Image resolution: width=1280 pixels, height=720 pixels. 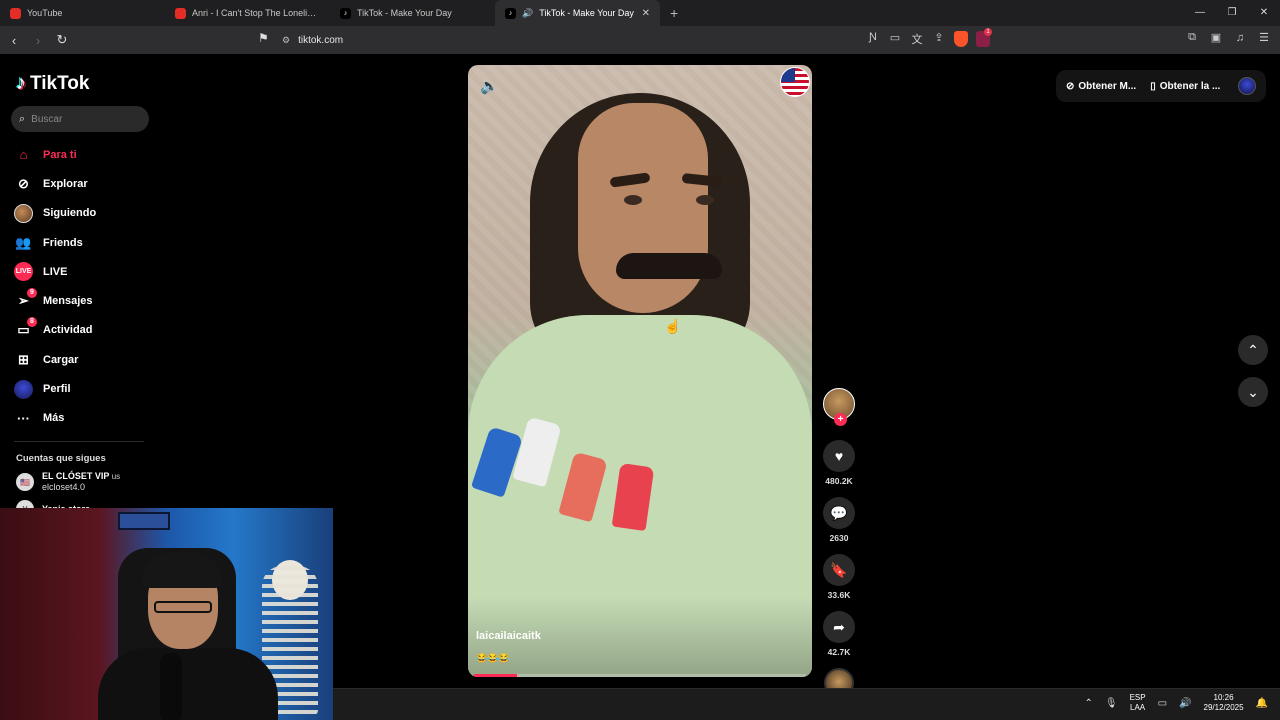 I want to click on account-handle: elcloset4.0, so click(x=64, y=487).